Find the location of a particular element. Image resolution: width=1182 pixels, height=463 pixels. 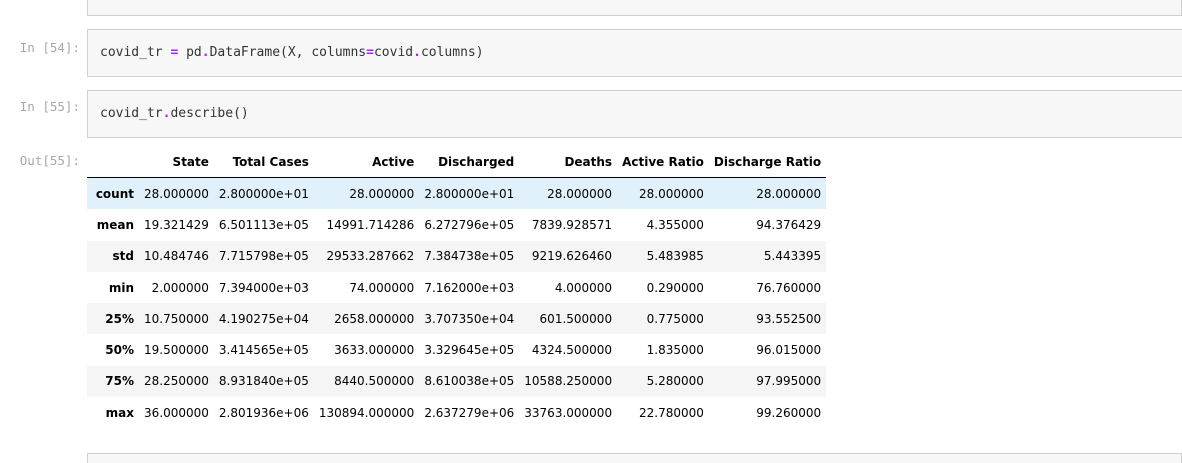

row-index-label: count is located at coordinates (114, 193).